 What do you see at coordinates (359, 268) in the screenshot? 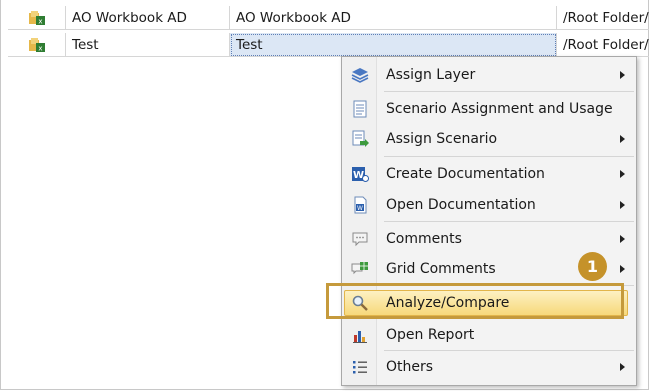
I see `grid-comment-icon` at bounding box center [359, 268].